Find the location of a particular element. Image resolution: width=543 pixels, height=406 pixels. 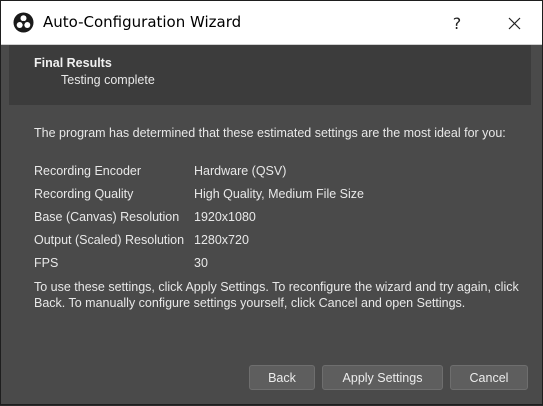

setting-value: 1920x1080 is located at coordinates (225, 217).